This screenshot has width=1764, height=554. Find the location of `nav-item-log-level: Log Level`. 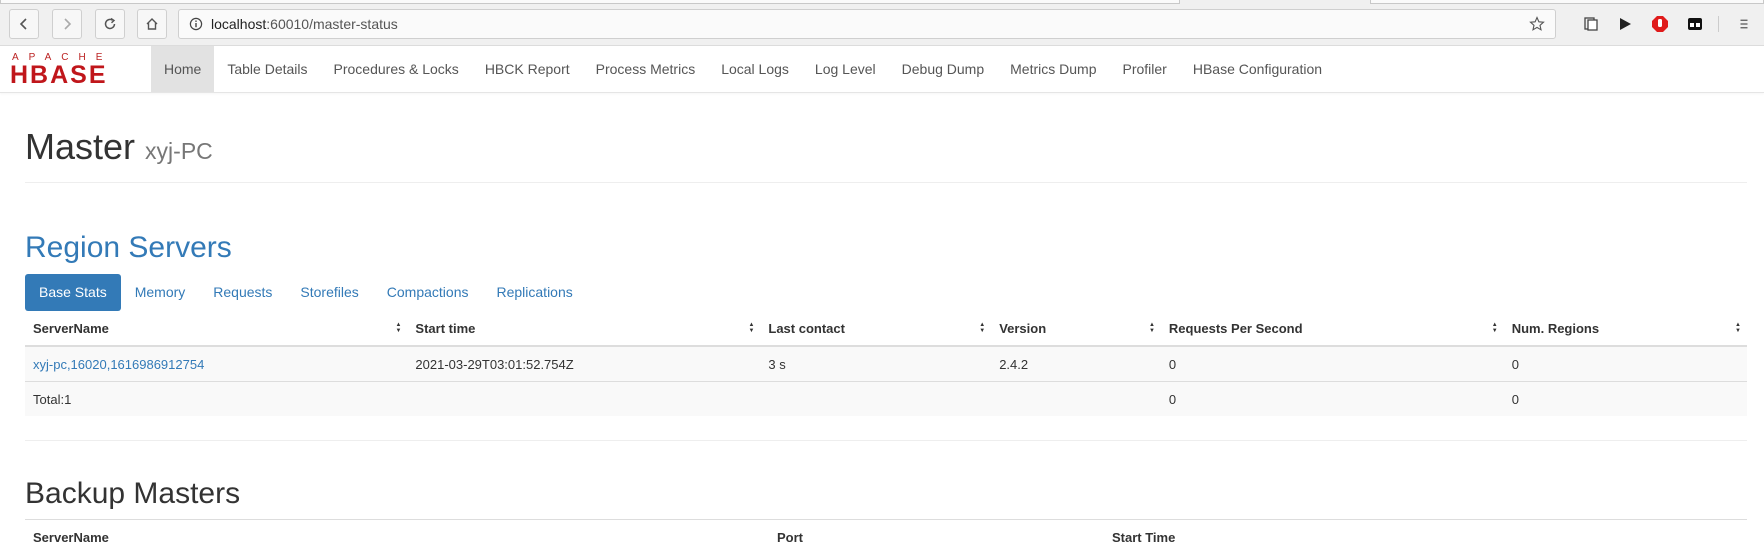

nav-item-log-level: Log Level is located at coordinates (845, 69).